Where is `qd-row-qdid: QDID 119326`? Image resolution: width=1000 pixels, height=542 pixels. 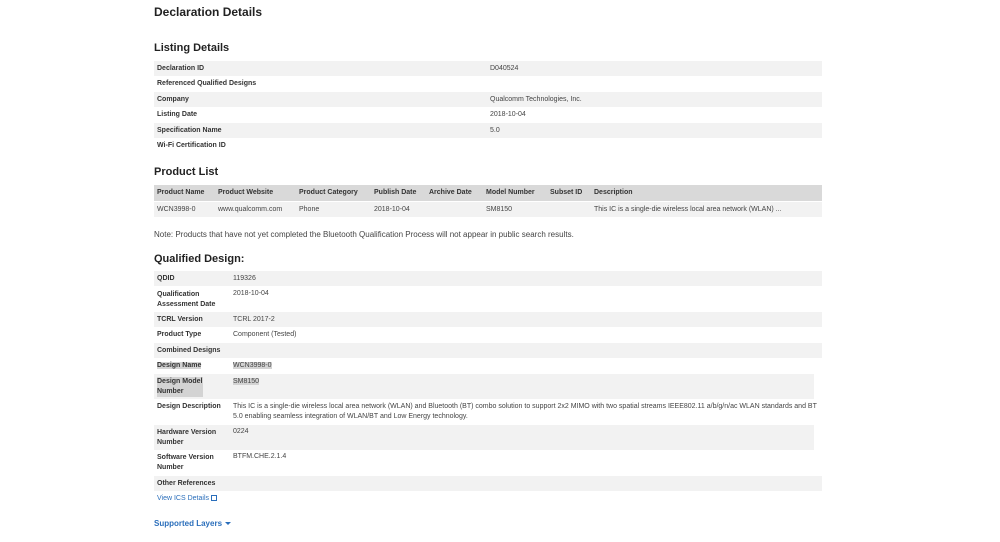 qd-row-qdid: QDID 119326 is located at coordinates (488, 278).